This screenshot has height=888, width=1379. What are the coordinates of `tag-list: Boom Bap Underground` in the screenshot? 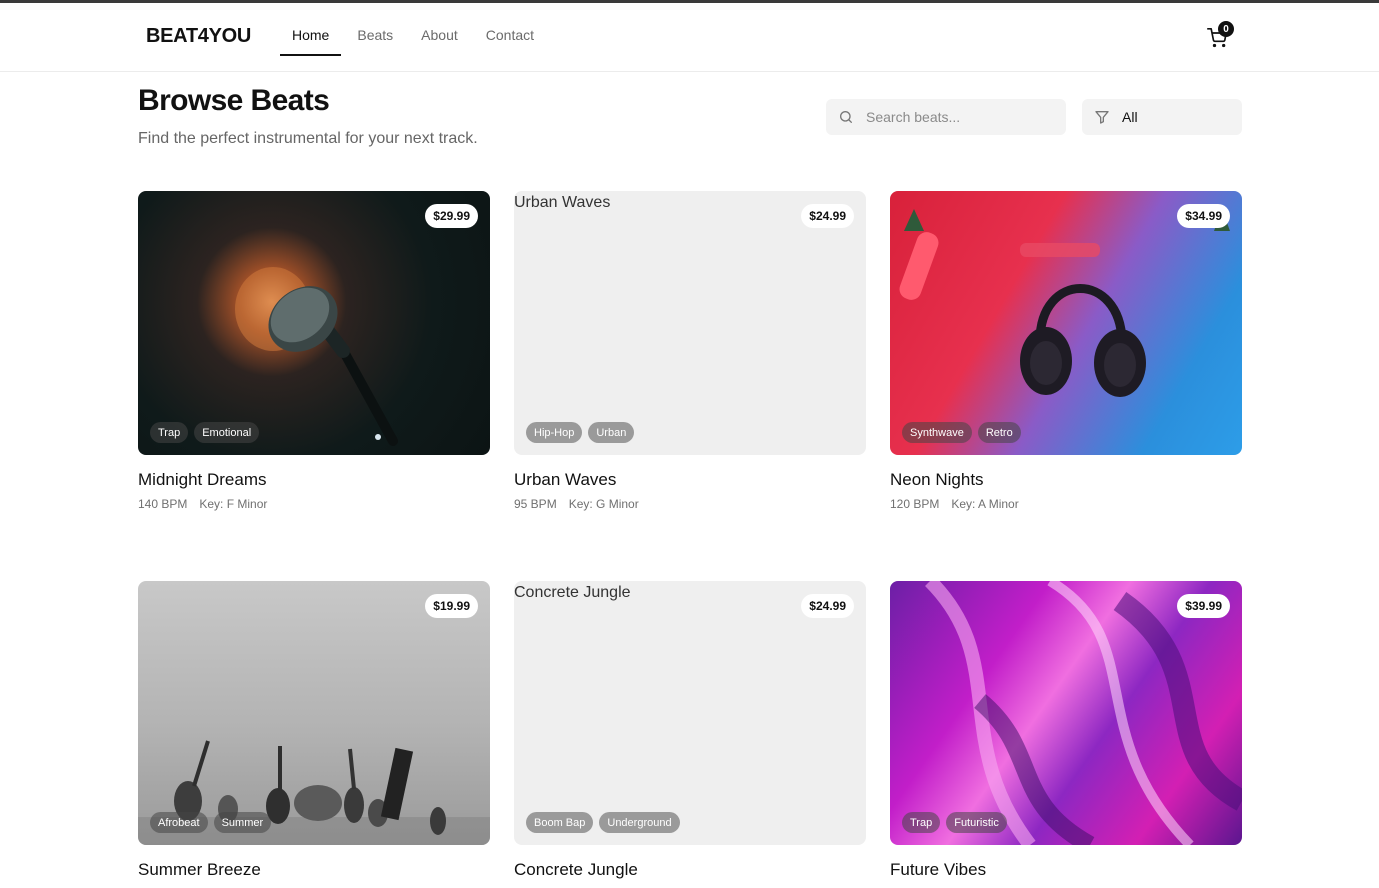 It's located at (606, 822).